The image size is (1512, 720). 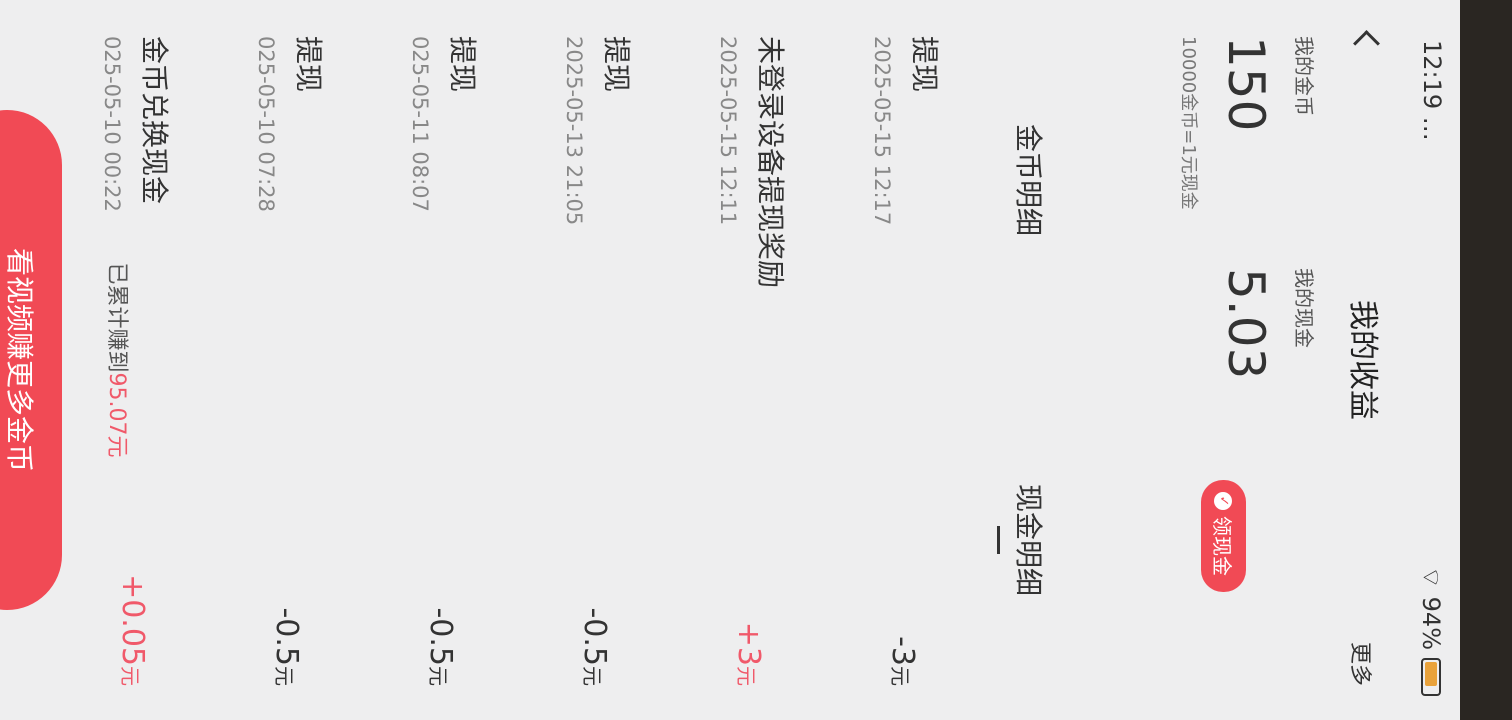 I want to click on tab-cash-details: 现金明细, so click(x=1023, y=540).